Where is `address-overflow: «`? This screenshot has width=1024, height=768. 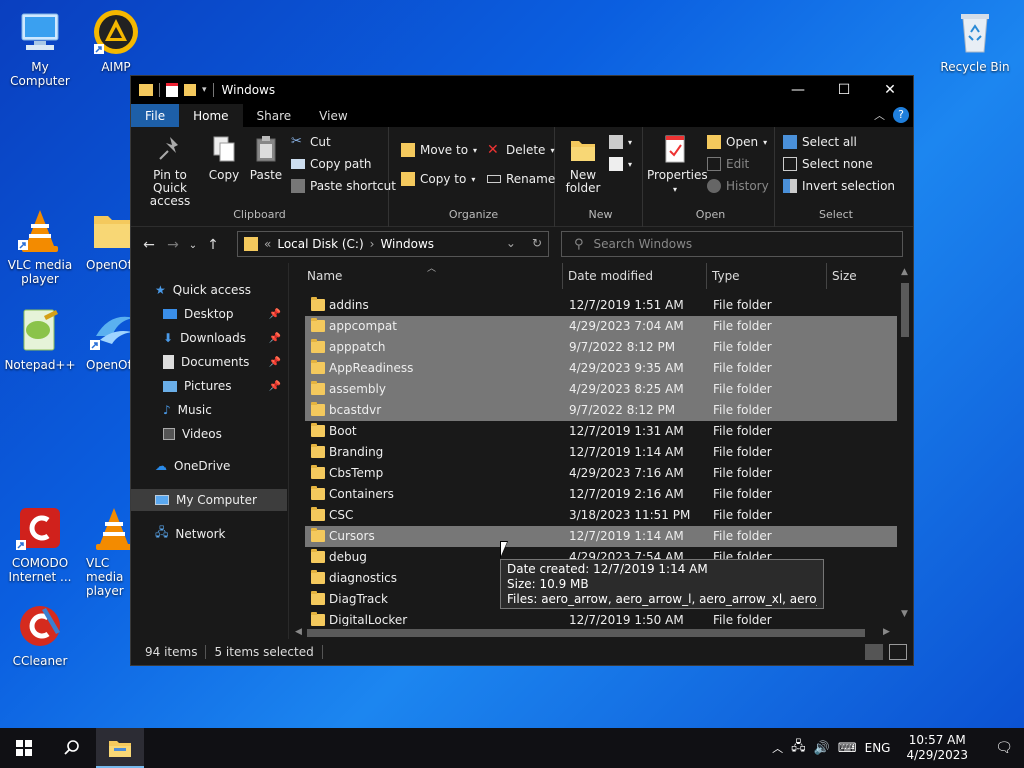
address-overflow: « is located at coordinates (267, 244).